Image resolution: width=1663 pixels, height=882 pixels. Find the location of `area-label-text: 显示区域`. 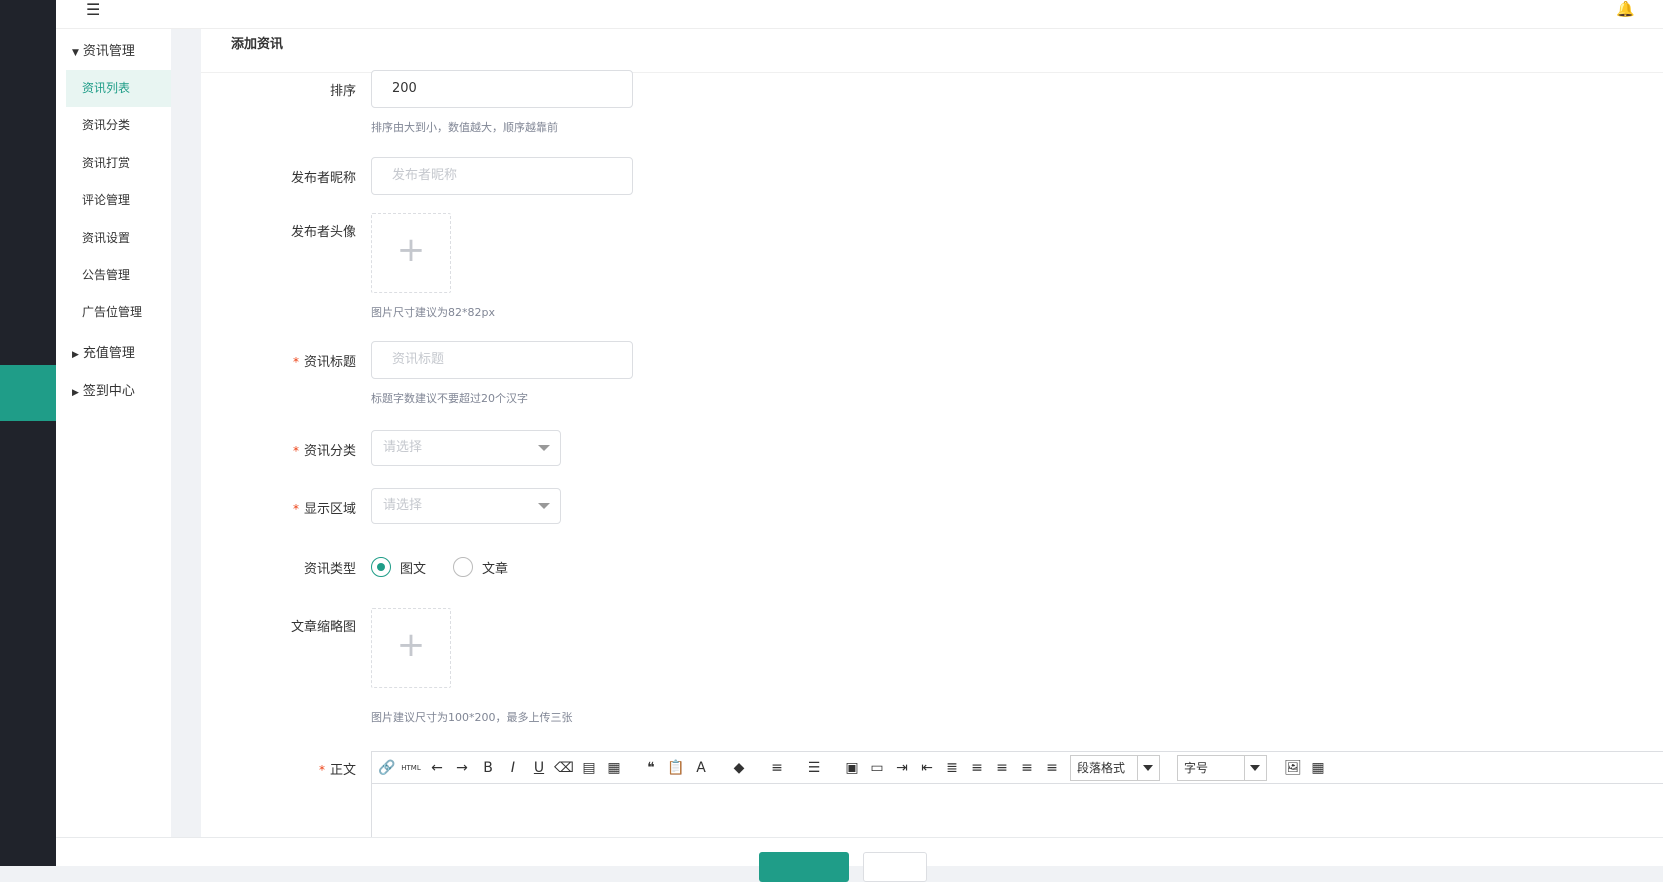

area-label-text: 显示区域 is located at coordinates (329, 509).